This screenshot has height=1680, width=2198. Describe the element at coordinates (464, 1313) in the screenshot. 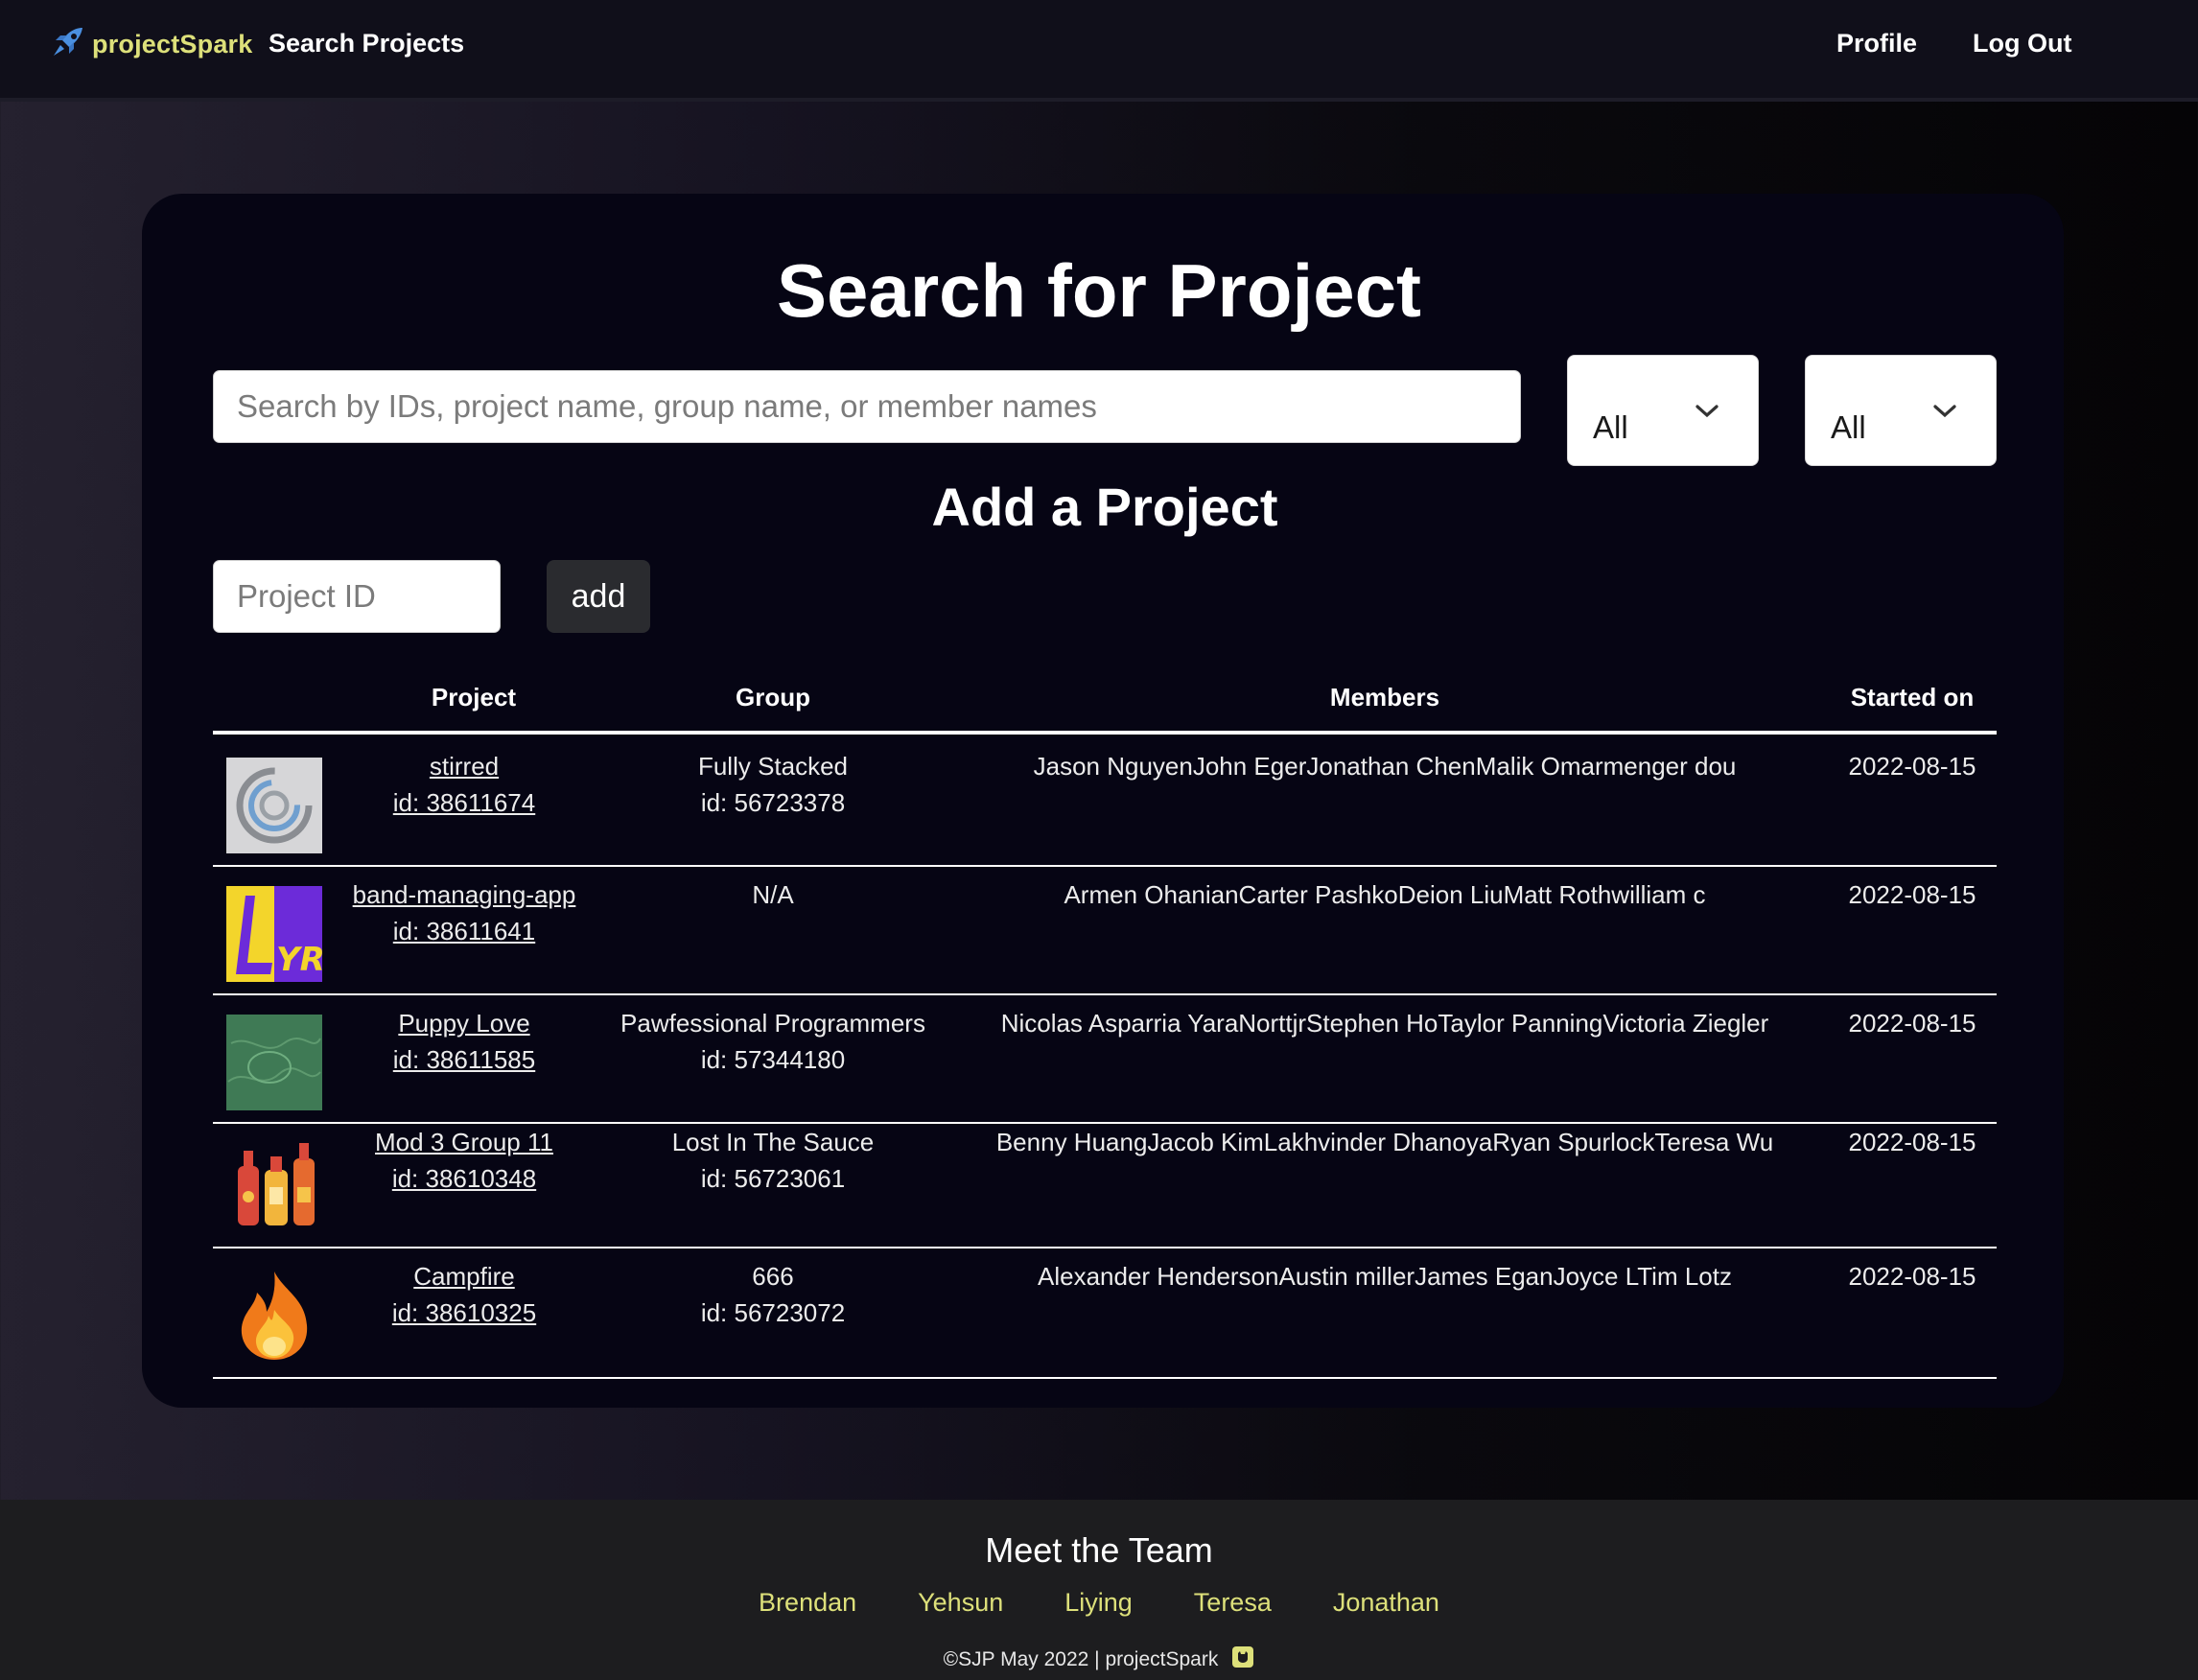

I see `project-id-link: id: 38610325` at that location.